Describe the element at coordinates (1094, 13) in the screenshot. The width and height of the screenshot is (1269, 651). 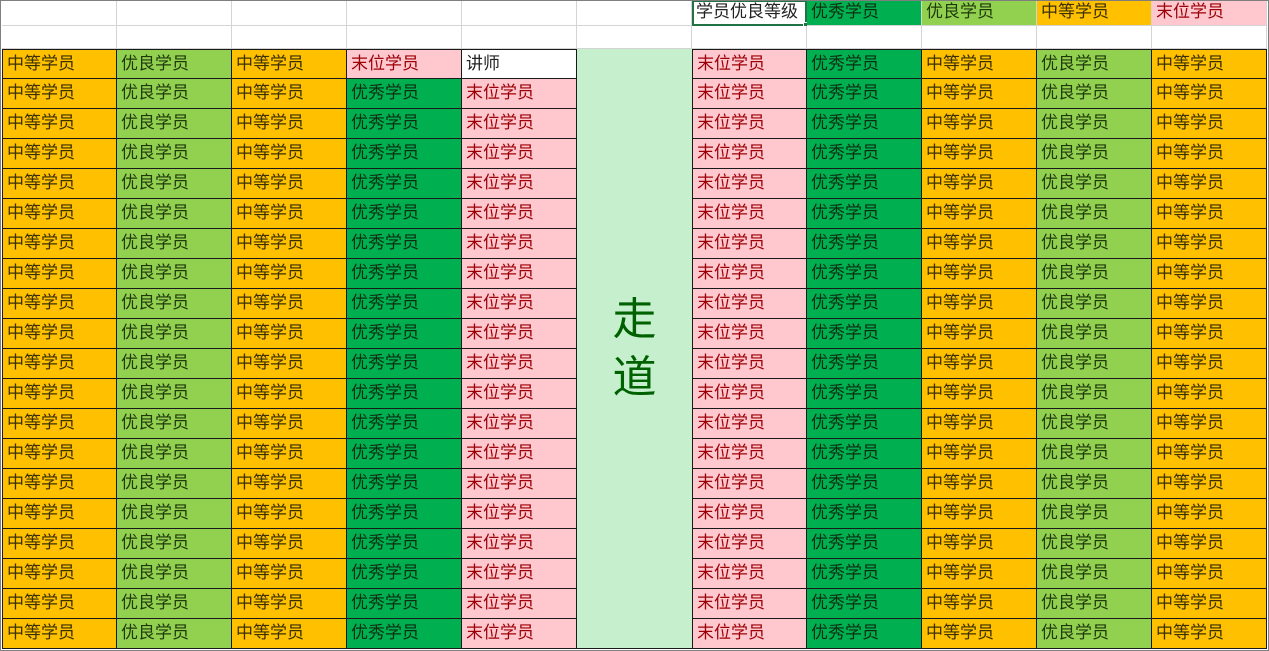
I see `legend-average-cell: 中等学员` at that location.